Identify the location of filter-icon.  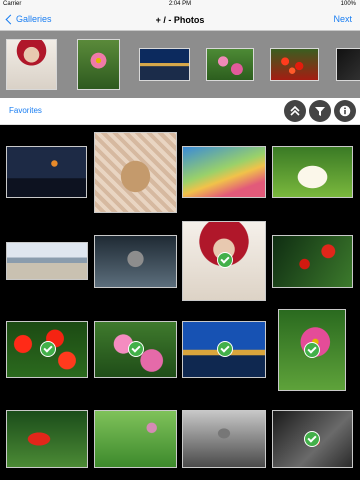
(320, 111).